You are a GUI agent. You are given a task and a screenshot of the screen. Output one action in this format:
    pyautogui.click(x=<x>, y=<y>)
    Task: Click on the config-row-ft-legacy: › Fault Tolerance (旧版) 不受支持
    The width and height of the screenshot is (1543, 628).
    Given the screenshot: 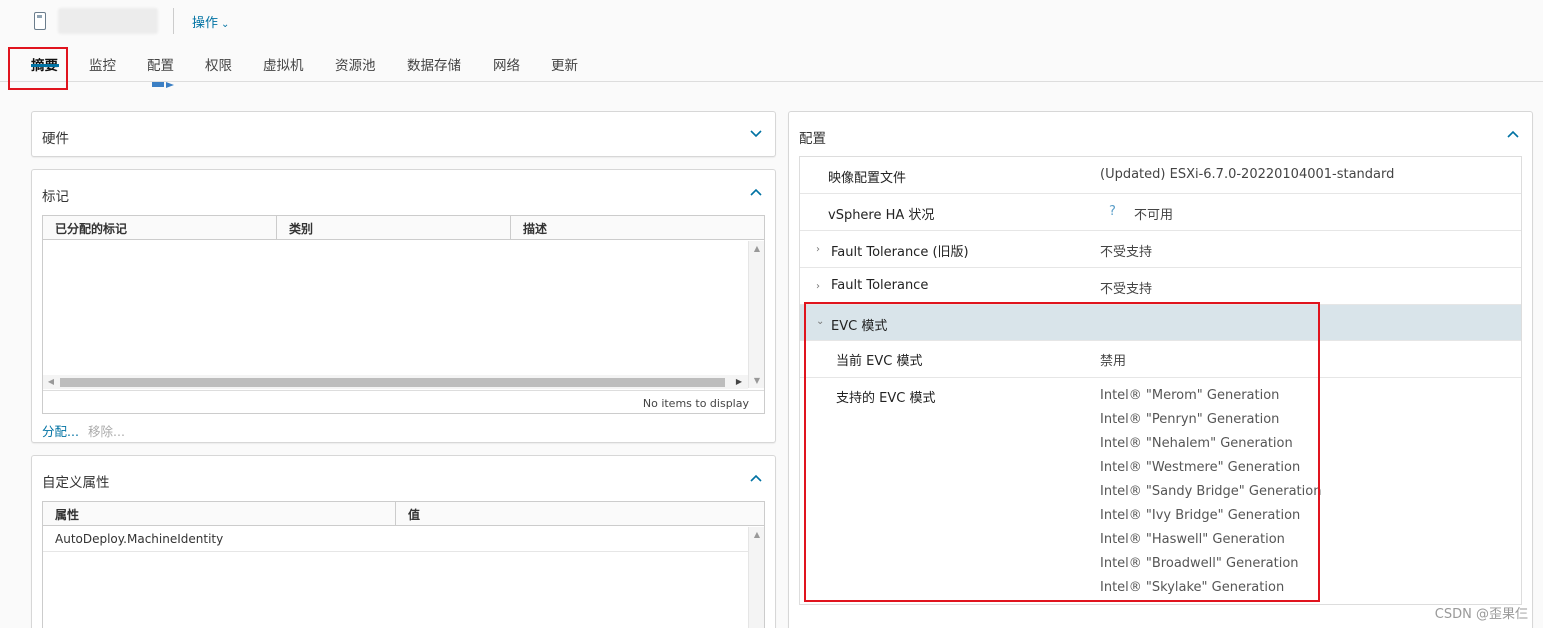 What is the action you would take?
    pyautogui.click(x=1160, y=249)
    